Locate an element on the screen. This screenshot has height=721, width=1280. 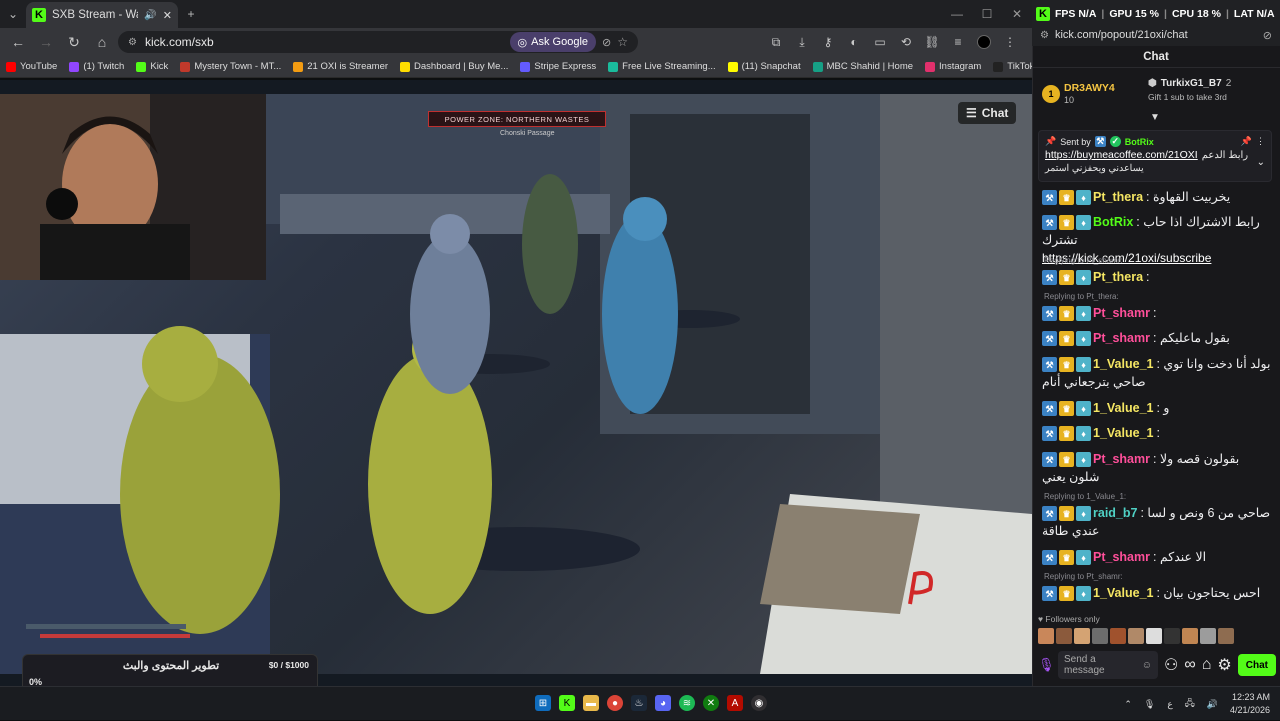
reply-context: Replying to Pt_thera: is located at coordinates (1081, 296).